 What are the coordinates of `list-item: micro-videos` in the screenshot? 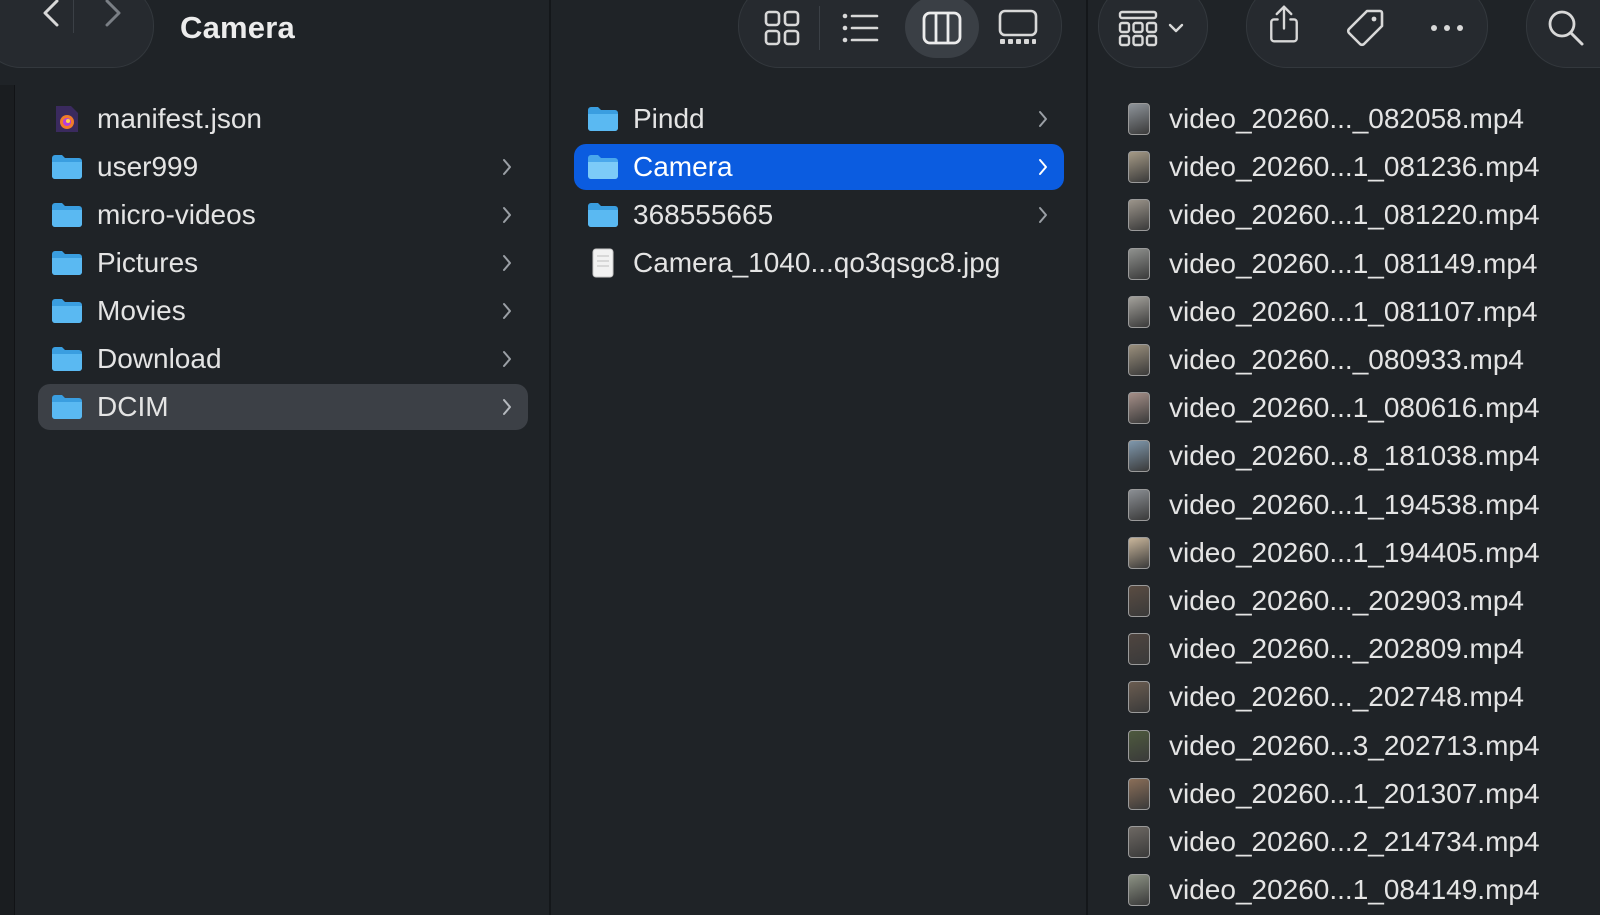 It's located at (283, 215).